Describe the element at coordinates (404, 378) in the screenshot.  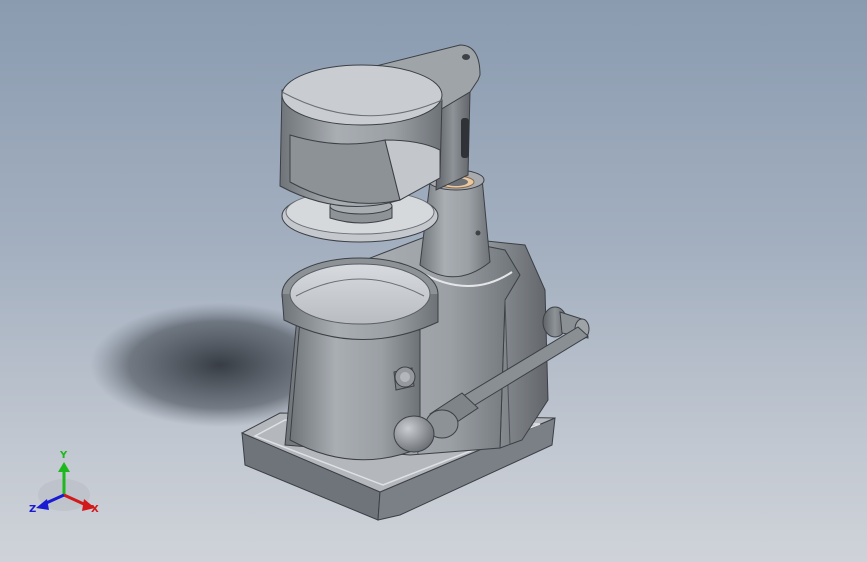
I see `front-stud` at that location.